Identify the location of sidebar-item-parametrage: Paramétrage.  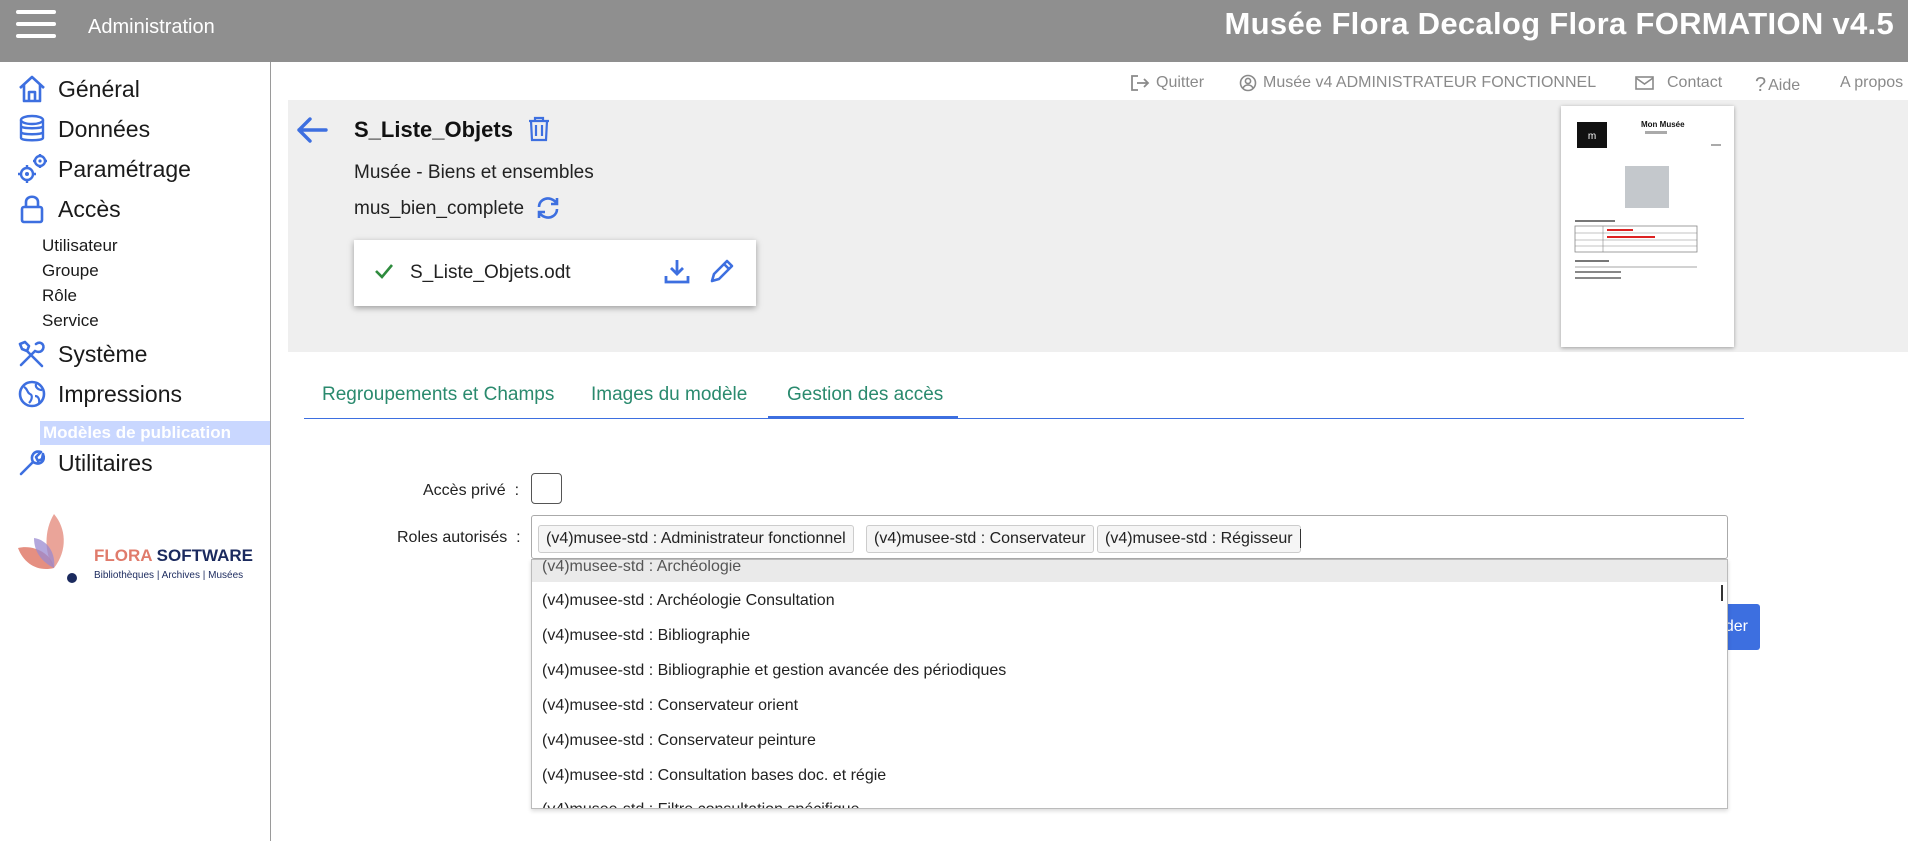
(102, 169).